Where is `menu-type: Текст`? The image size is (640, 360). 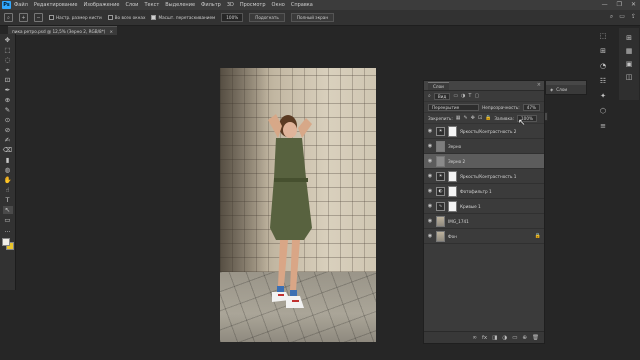
menu-type: Текст is located at coordinates (151, 5).